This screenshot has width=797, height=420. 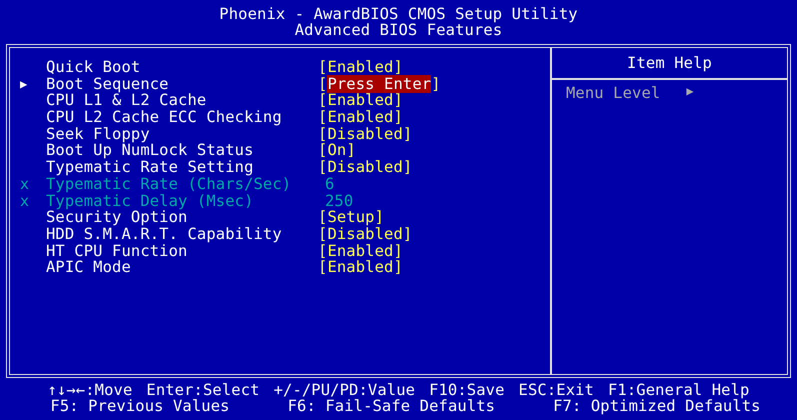 I want to click on setting-value: [On], so click(x=337, y=151).